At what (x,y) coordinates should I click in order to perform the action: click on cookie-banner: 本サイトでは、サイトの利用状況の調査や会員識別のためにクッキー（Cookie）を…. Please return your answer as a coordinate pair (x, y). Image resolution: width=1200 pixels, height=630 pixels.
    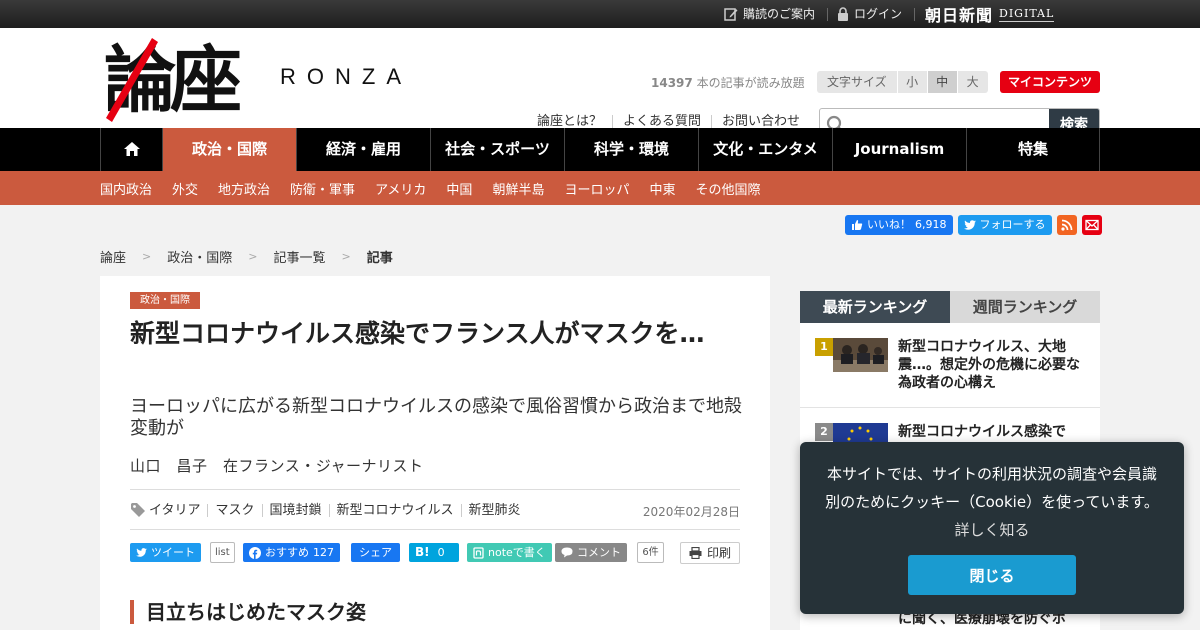
    Looking at the image, I should click on (992, 528).